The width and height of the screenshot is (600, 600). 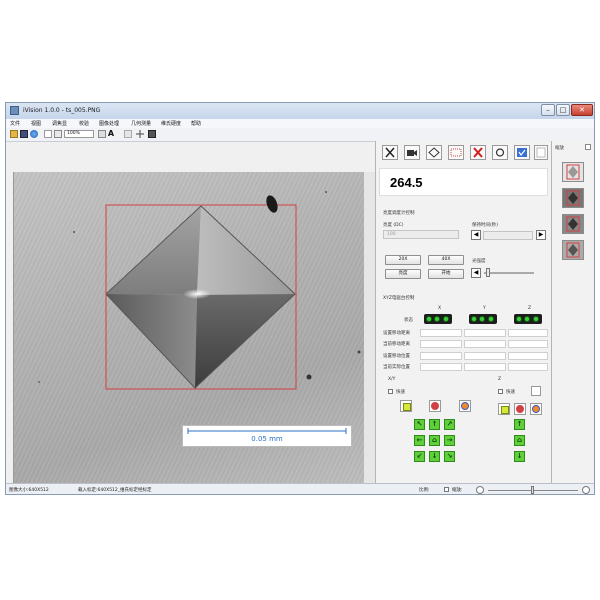 I want to click on xy-stop-button, so click(x=406, y=406).